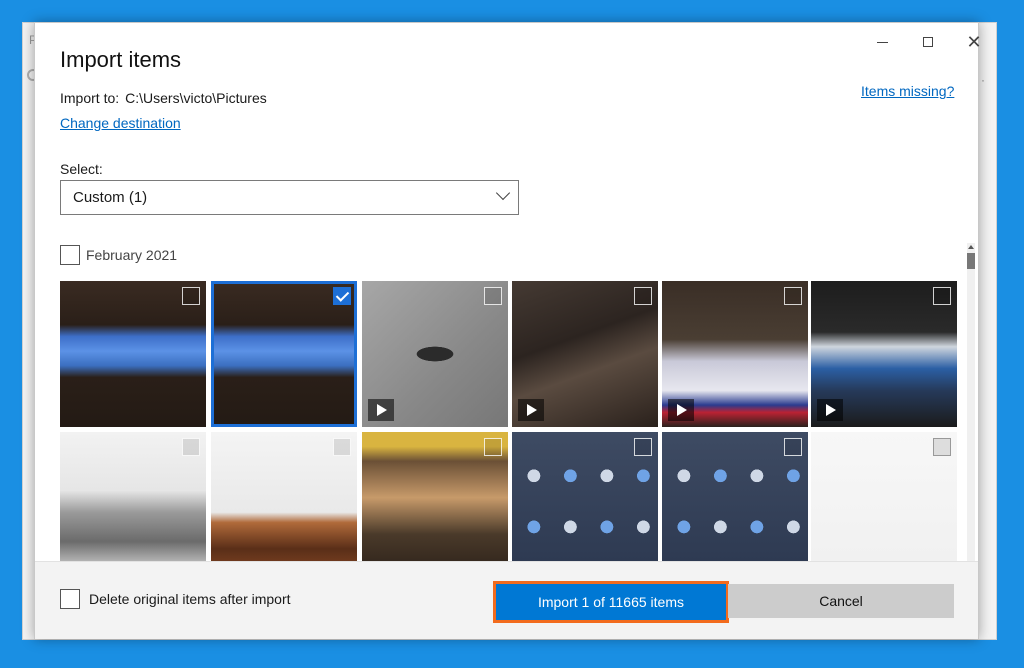  Describe the element at coordinates (342, 296) in the screenshot. I see `checkmark-icon` at that location.